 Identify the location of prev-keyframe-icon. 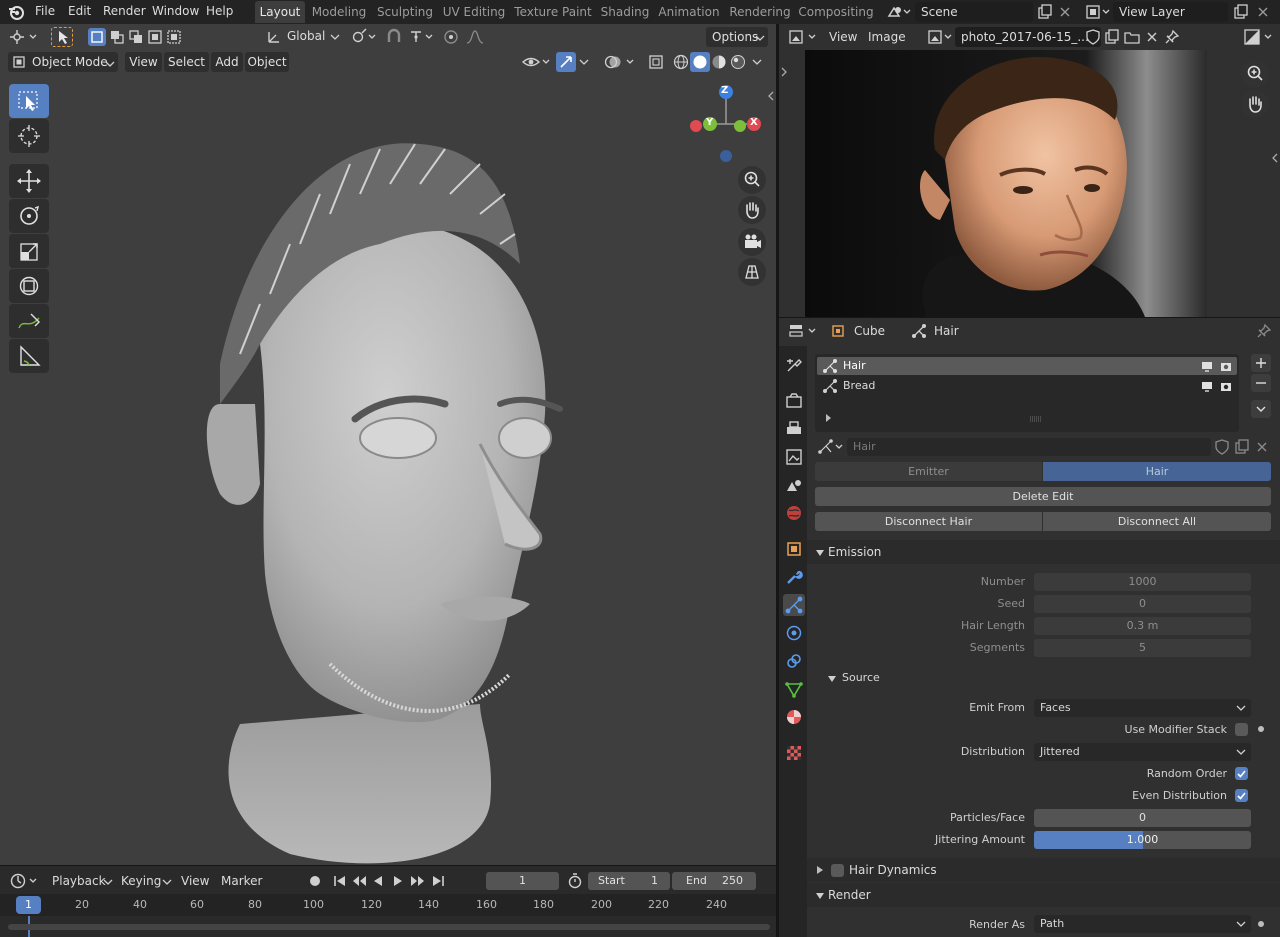
(359, 881).